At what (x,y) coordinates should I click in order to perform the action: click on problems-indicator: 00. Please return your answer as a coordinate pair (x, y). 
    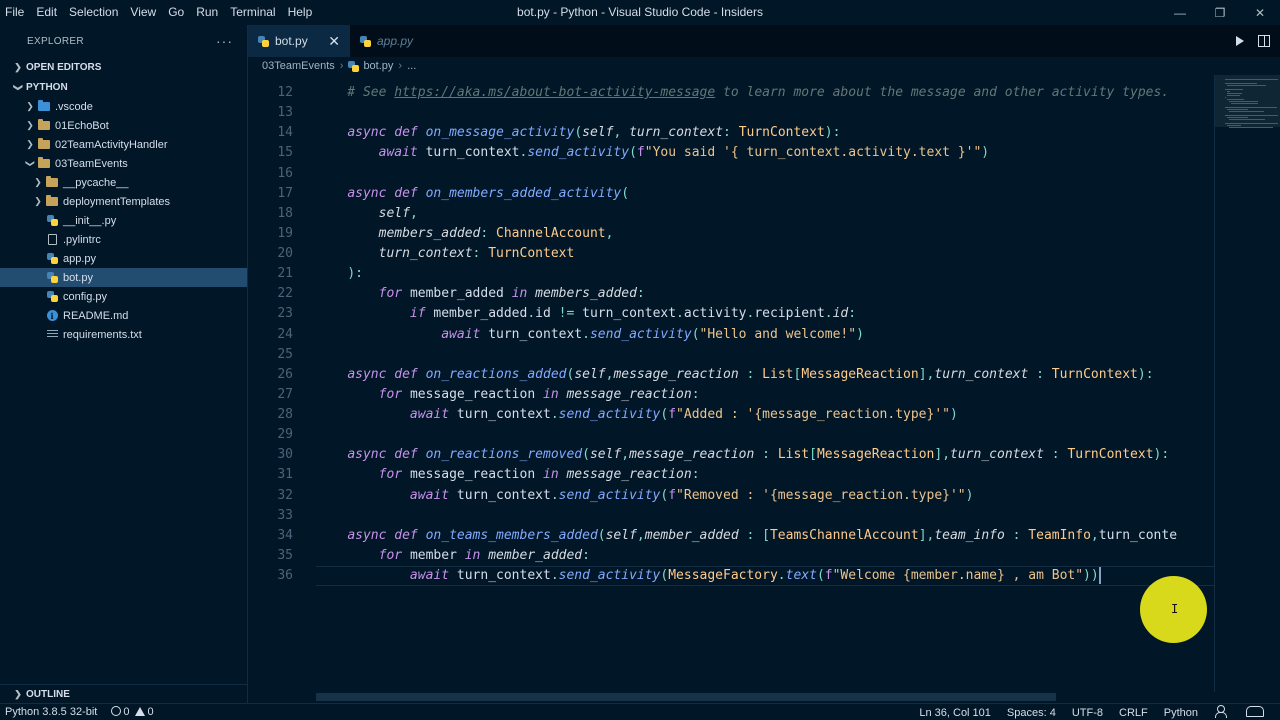
    Looking at the image, I should click on (132, 712).